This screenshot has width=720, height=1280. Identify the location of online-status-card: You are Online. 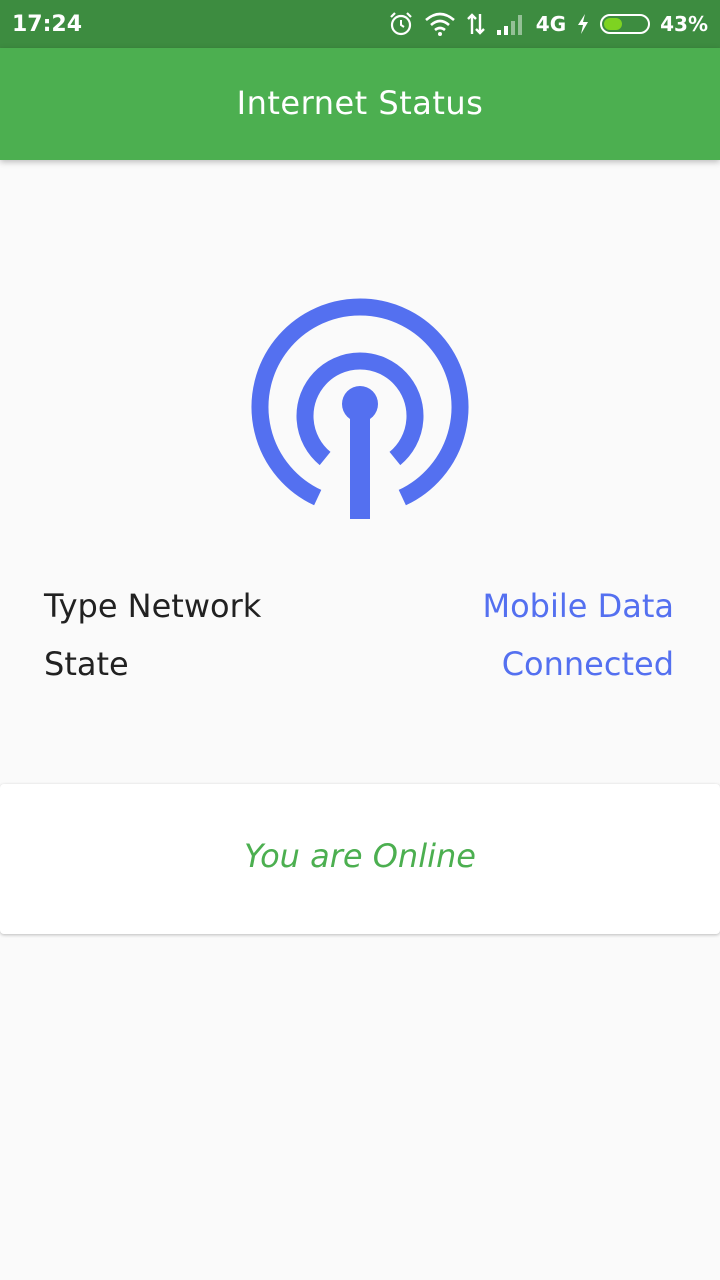
(360, 859).